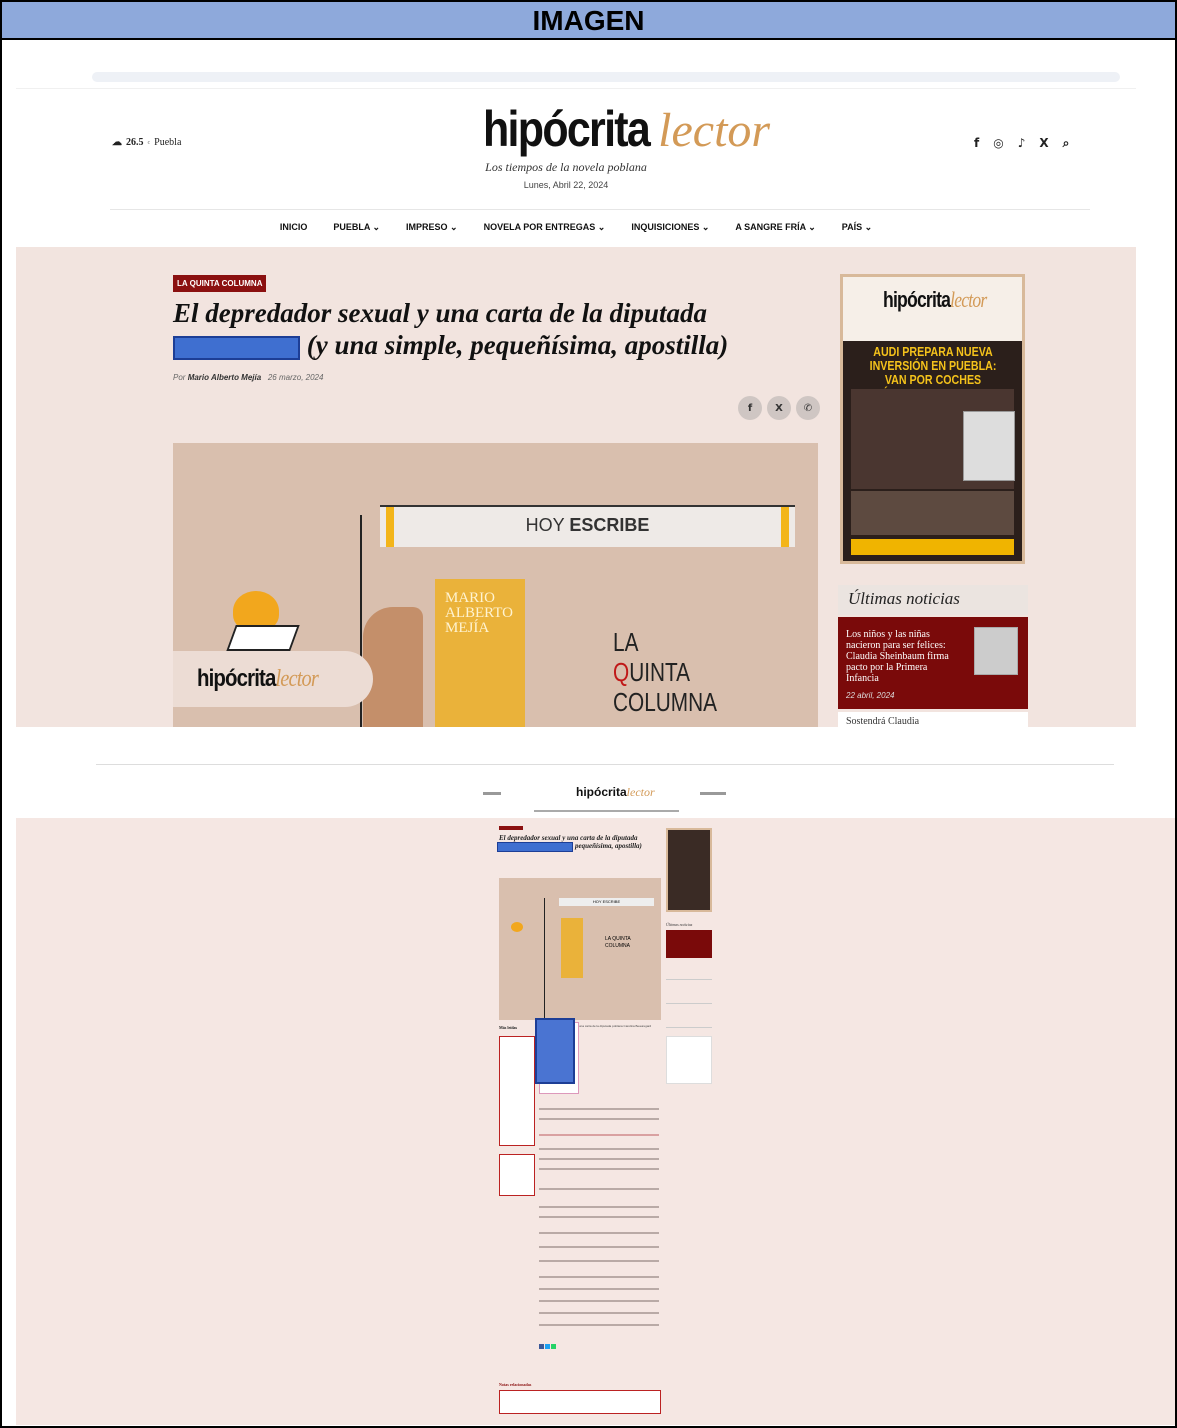 The image size is (1177, 1428). I want to click on share-whatsapp-icon: ✆, so click(808, 408).